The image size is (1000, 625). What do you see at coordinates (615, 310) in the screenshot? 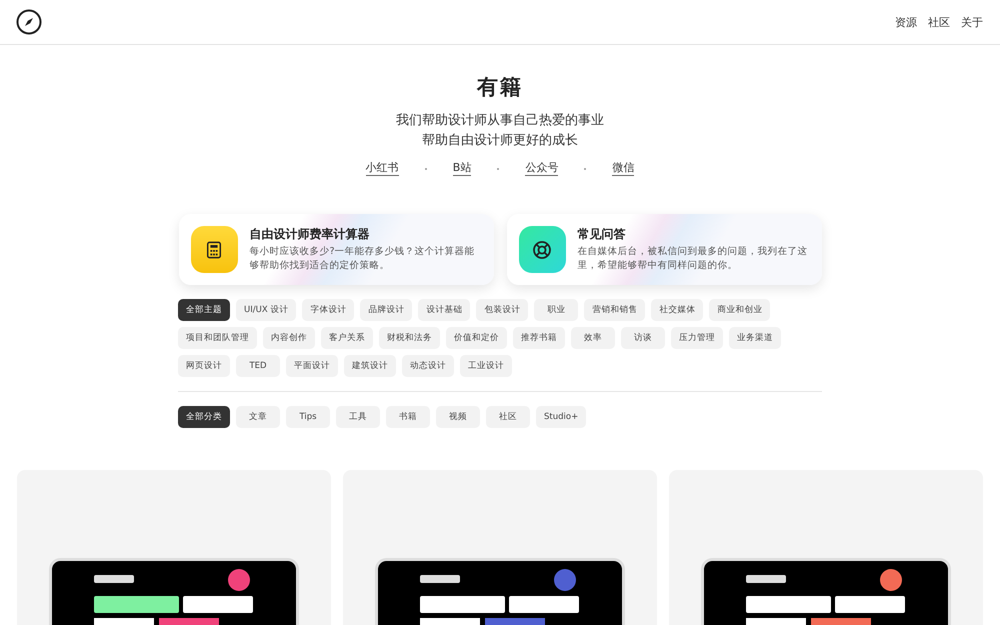
I see `topic-tag: 营销和销售` at bounding box center [615, 310].